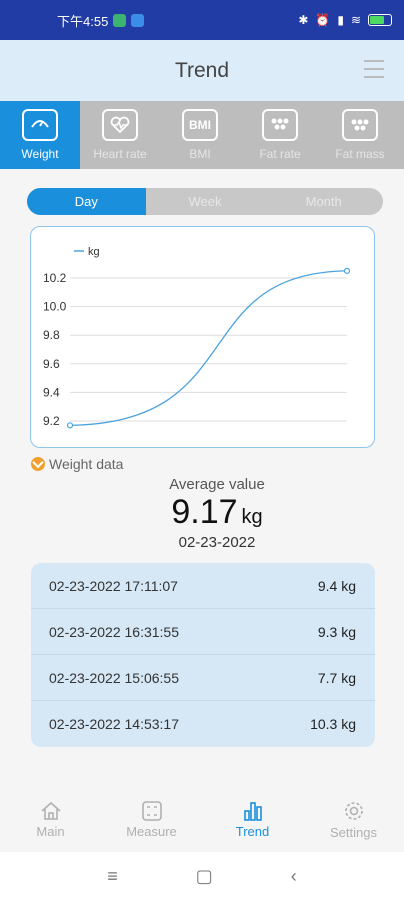 The image size is (404, 900). What do you see at coordinates (374, 69) in the screenshot?
I see `menu-icon` at bounding box center [374, 69].